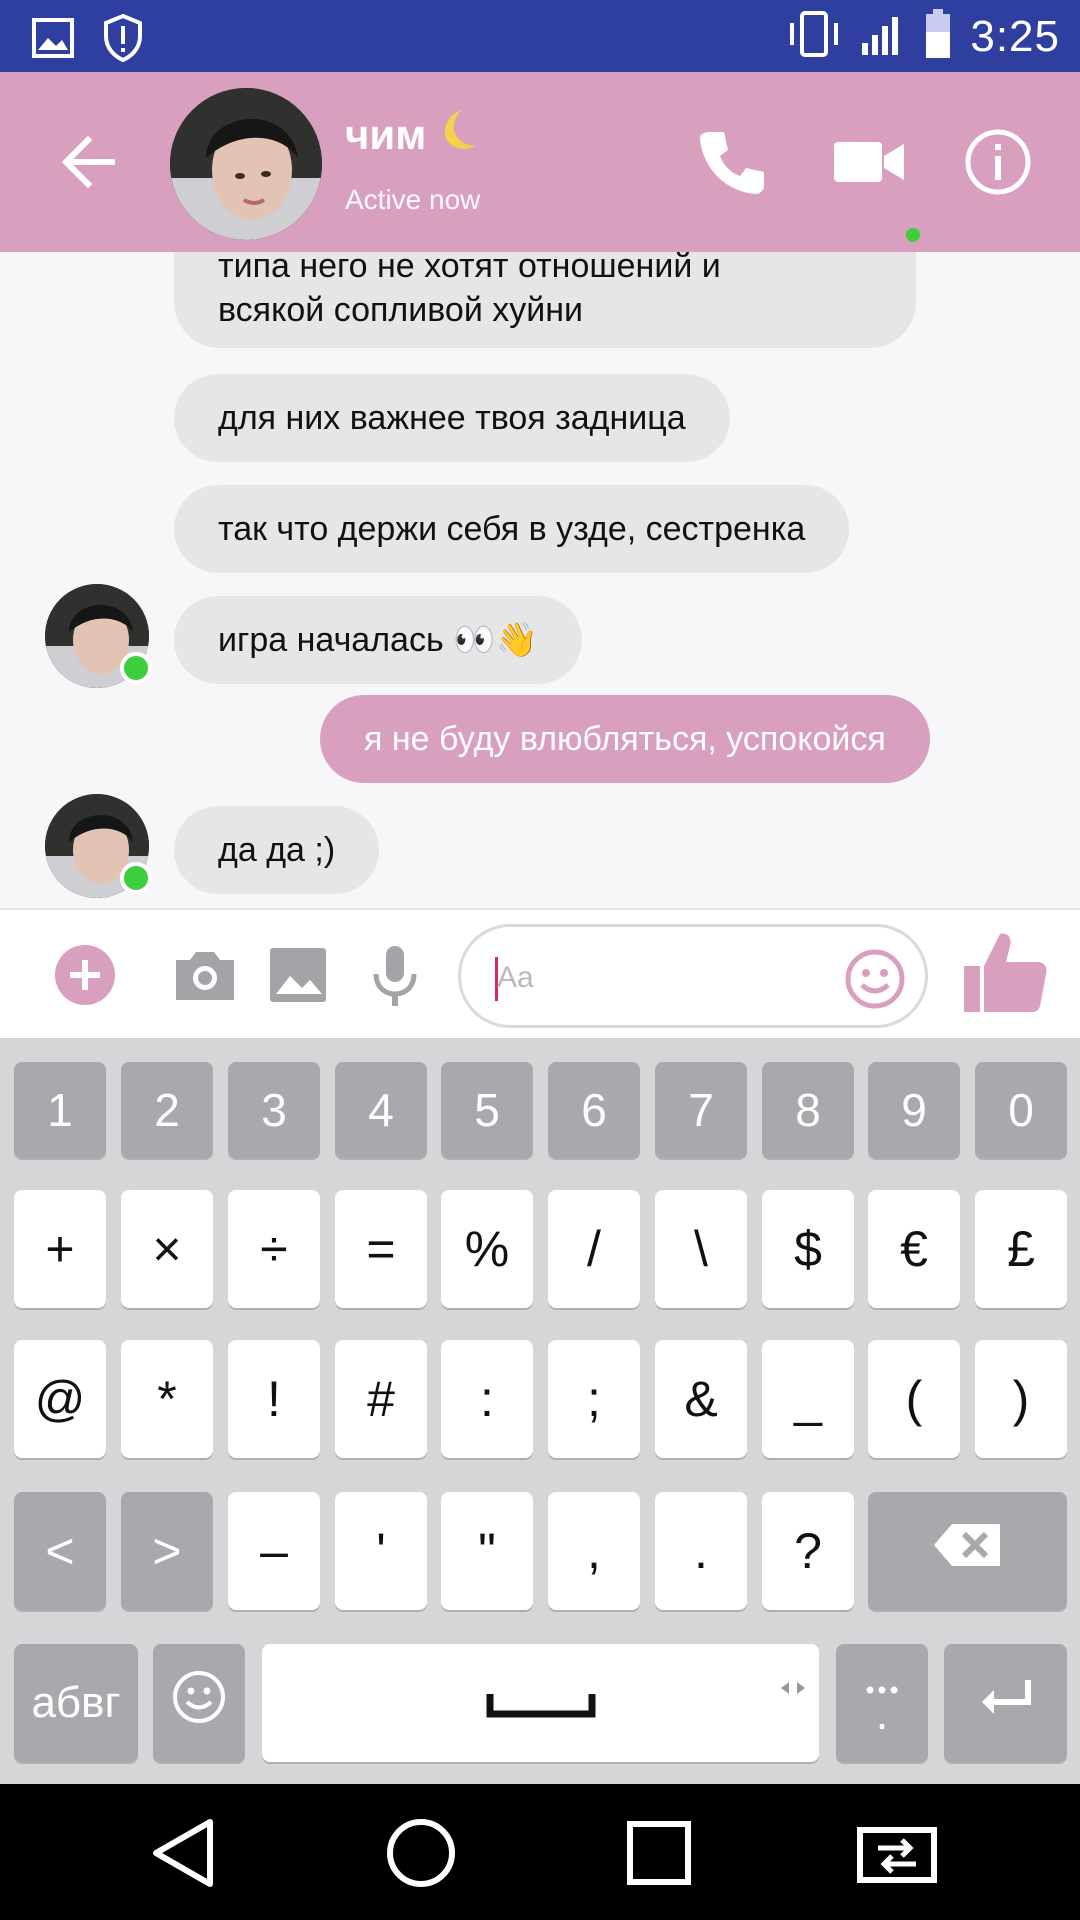  What do you see at coordinates (421, 1853) in the screenshot?
I see `nav-home-icon` at bounding box center [421, 1853].